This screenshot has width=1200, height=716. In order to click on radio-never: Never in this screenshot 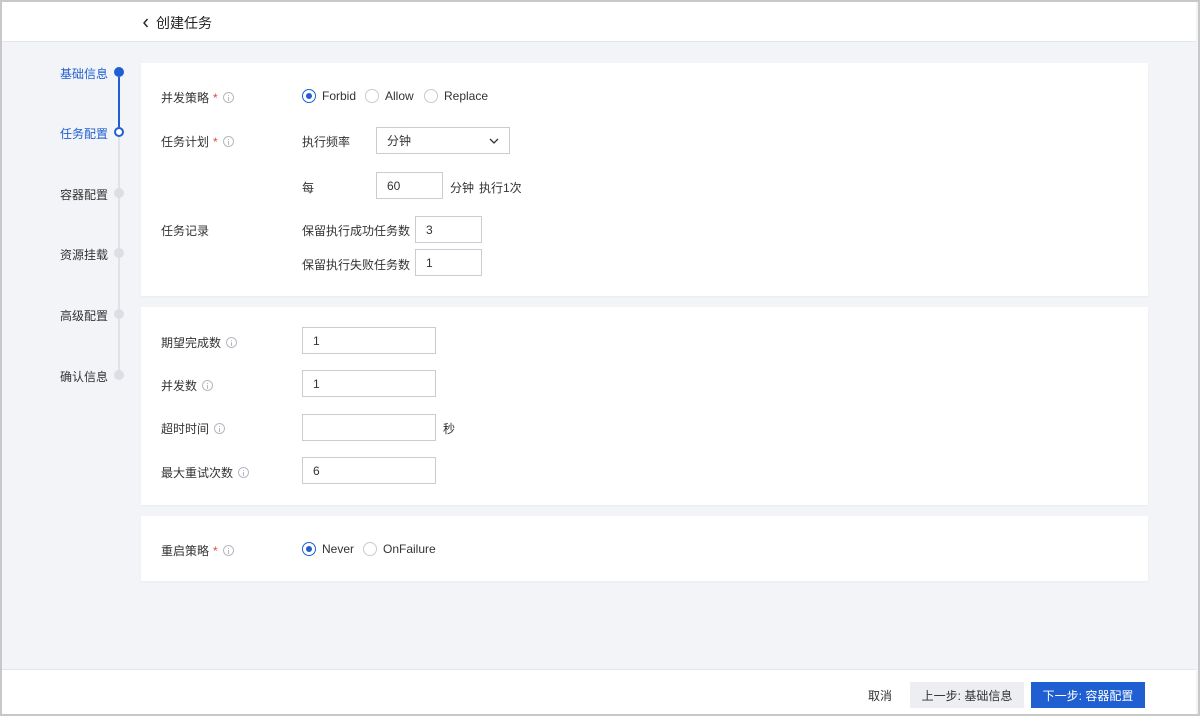, I will do `click(328, 549)`.